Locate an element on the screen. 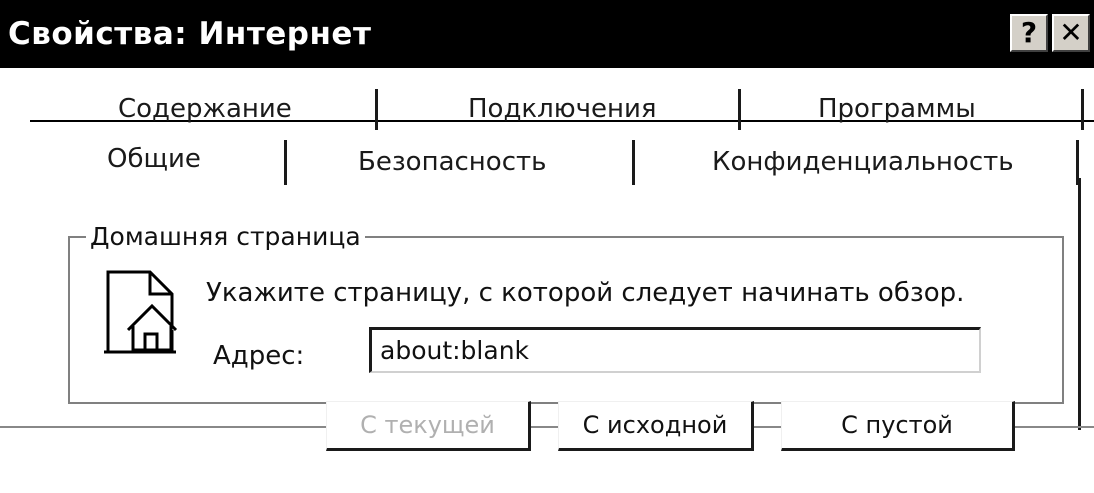 The height and width of the screenshot is (493, 1094). tab-connections: Подключения is located at coordinates (562, 109).